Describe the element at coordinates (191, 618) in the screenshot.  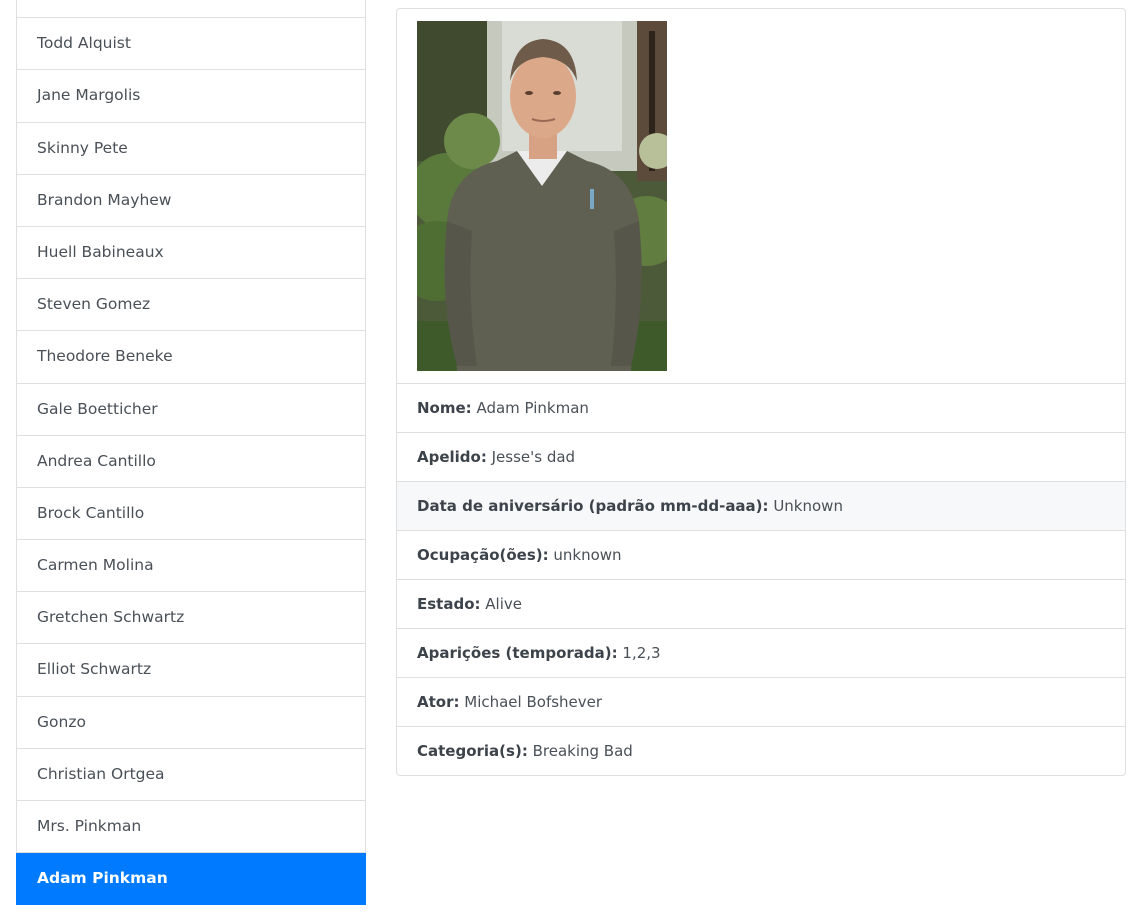
I see `list-item: Gretchen Schwartz` at that location.